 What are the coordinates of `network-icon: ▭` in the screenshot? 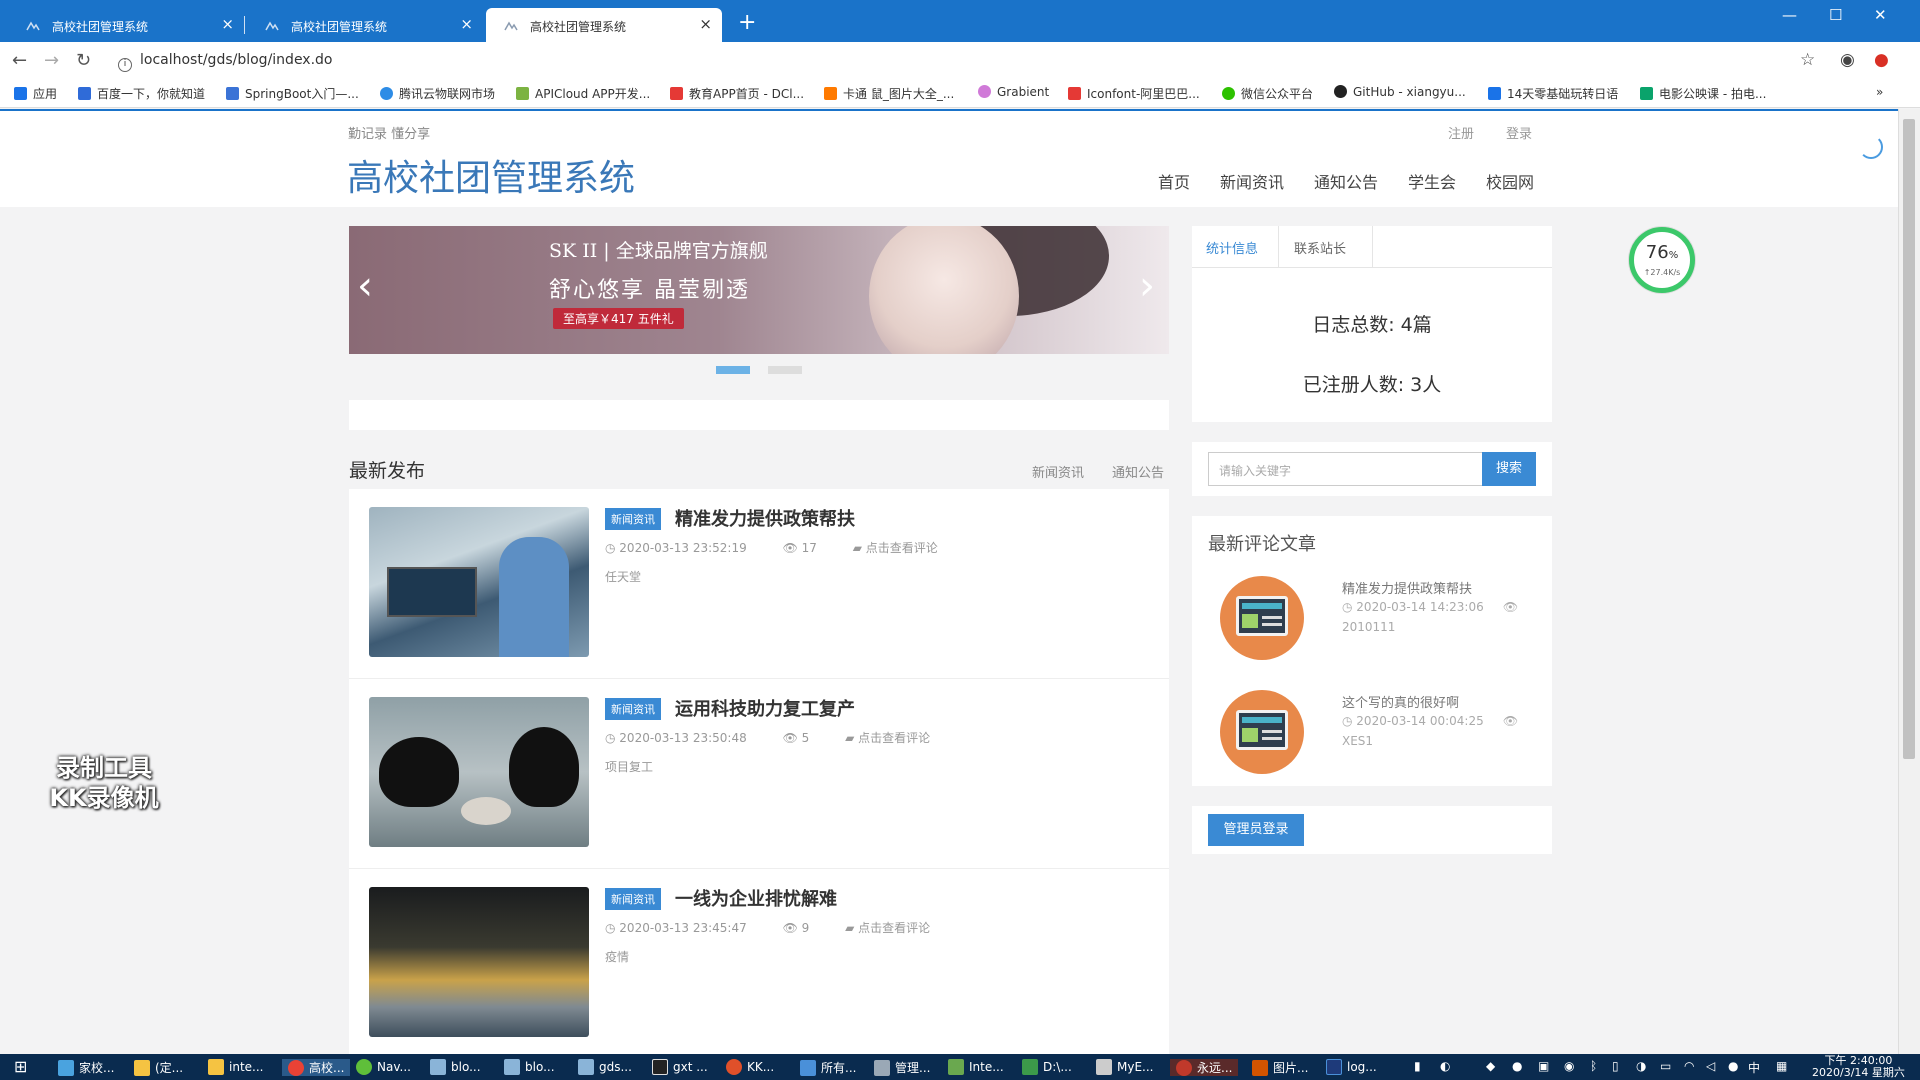 It's located at (1665, 1066).